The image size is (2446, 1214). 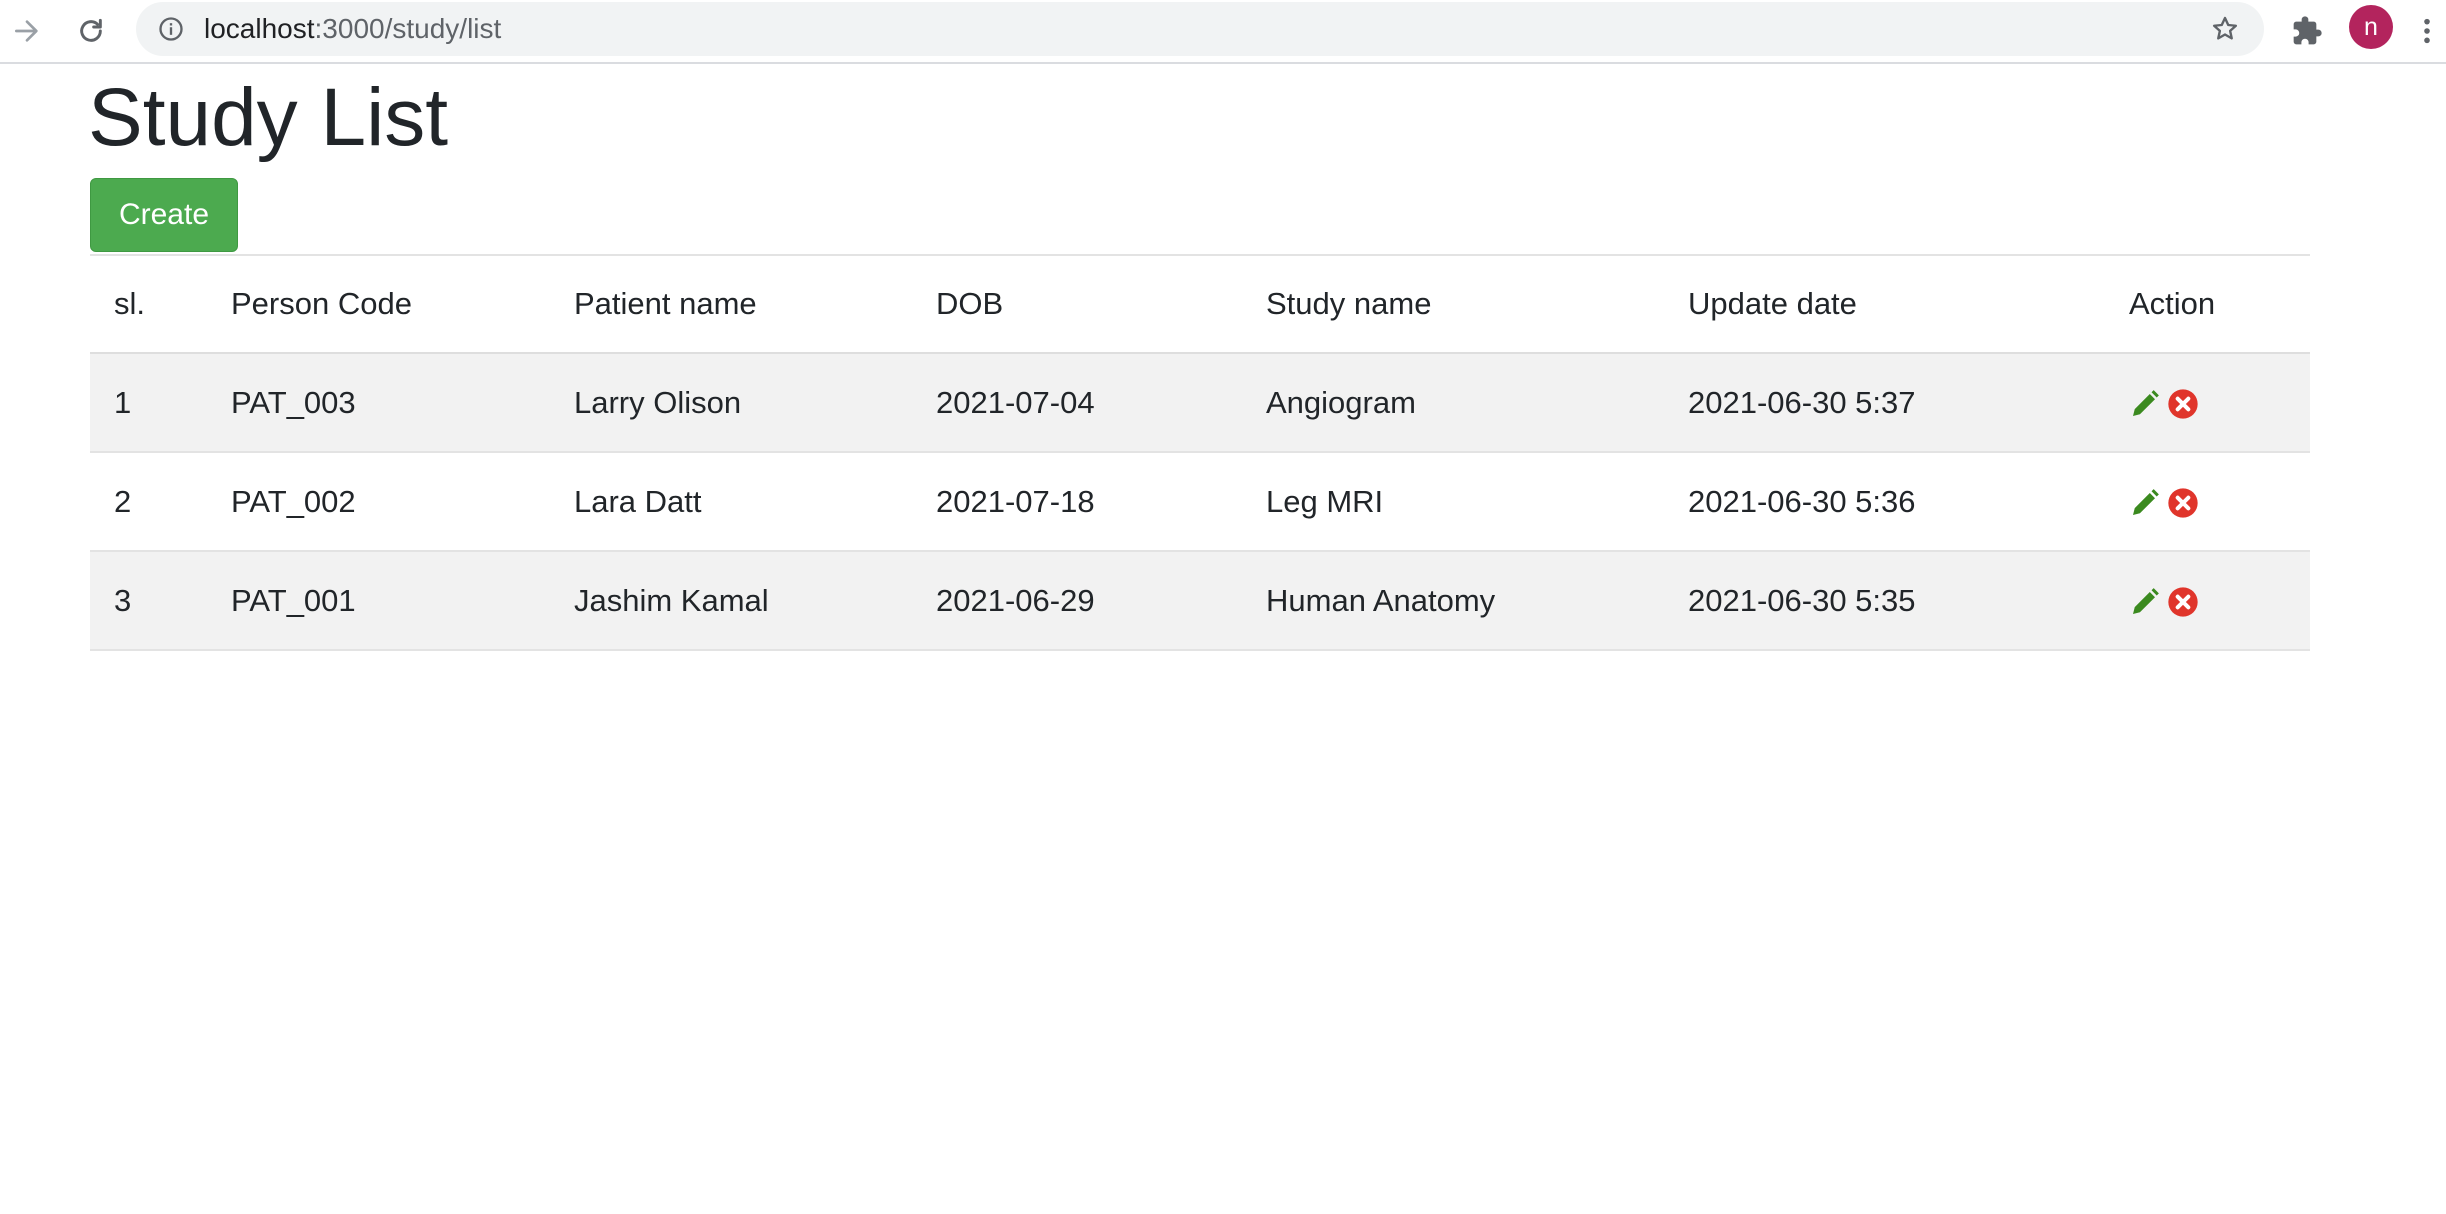 I want to click on url-host: localhost, so click(x=259, y=28).